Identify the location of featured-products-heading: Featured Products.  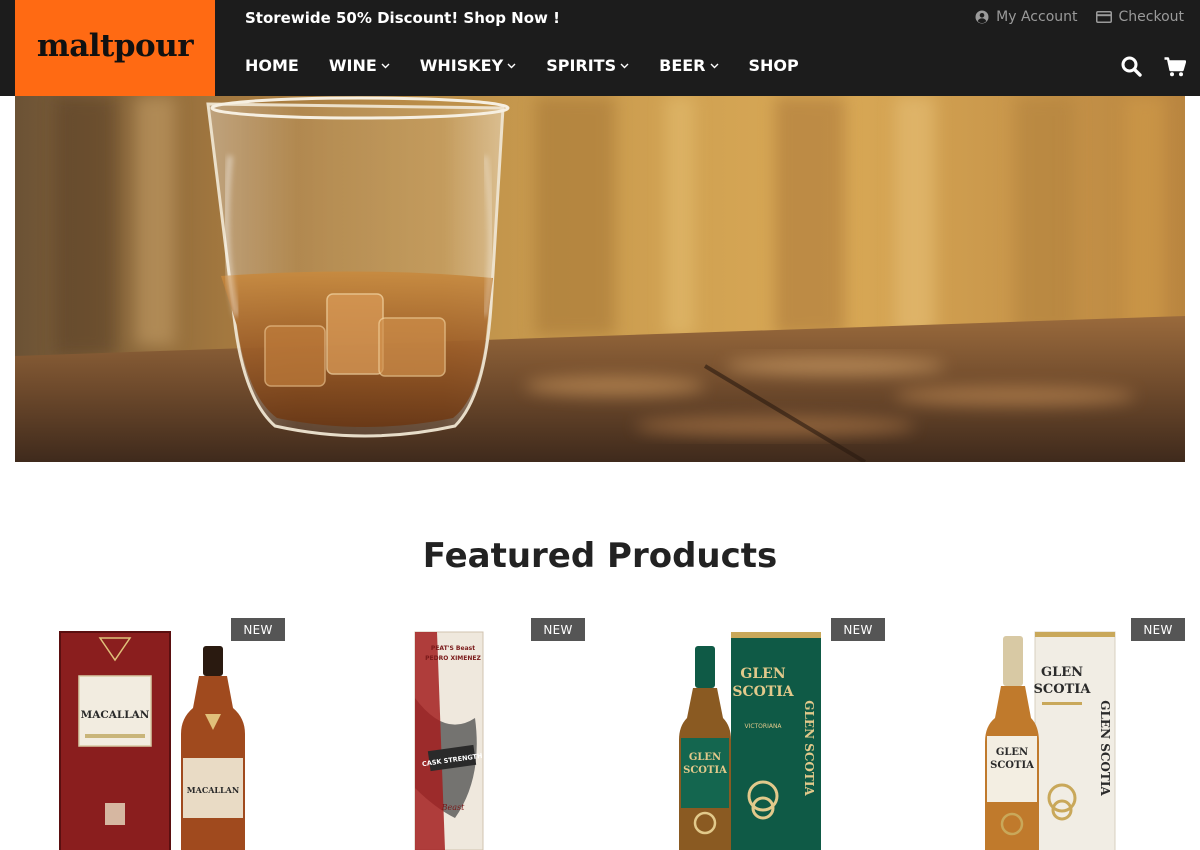
(600, 556).